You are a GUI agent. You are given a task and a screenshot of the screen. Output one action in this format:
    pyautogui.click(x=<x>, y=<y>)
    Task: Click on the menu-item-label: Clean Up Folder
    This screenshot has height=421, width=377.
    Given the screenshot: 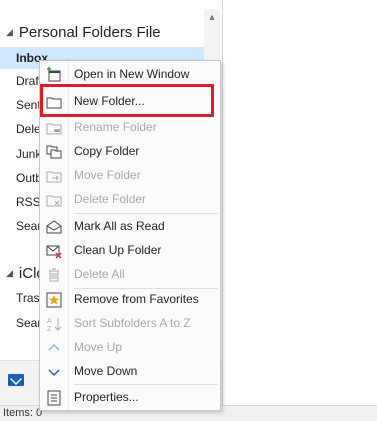 What is the action you would take?
    pyautogui.click(x=118, y=250)
    